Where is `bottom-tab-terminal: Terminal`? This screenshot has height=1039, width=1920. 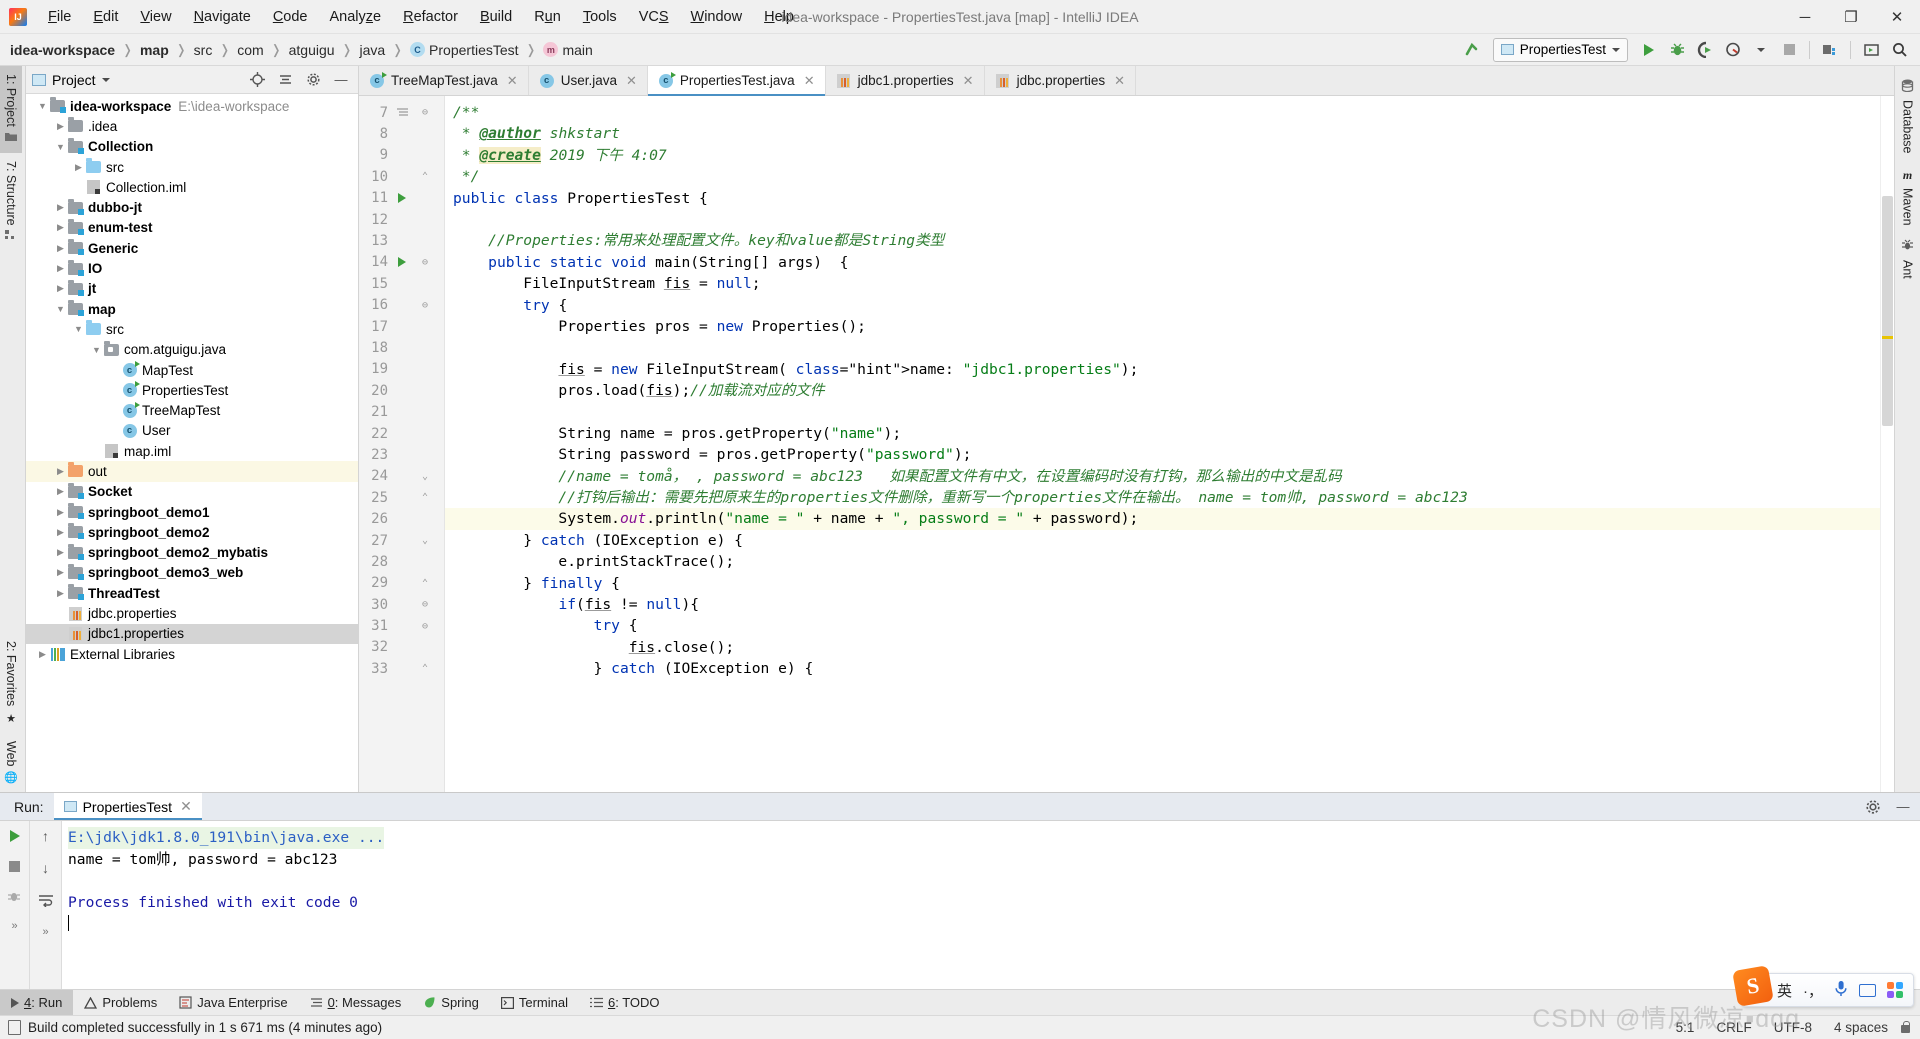 bottom-tab-terminal: Terminal is located at coordinates (534, 1002).